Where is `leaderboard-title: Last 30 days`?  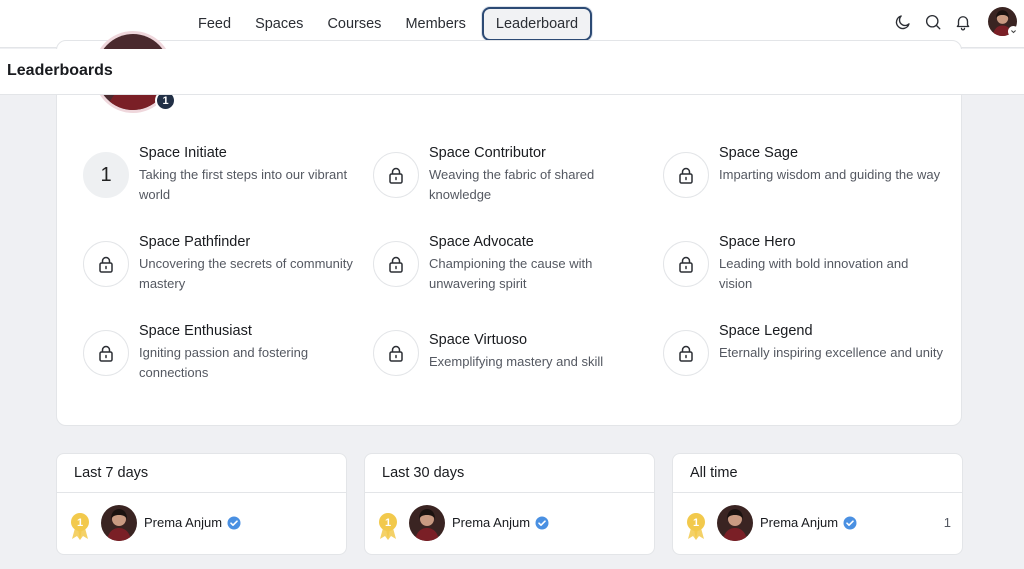
leaderboard-title: Last 30 days is located at coordinates (423, 473).